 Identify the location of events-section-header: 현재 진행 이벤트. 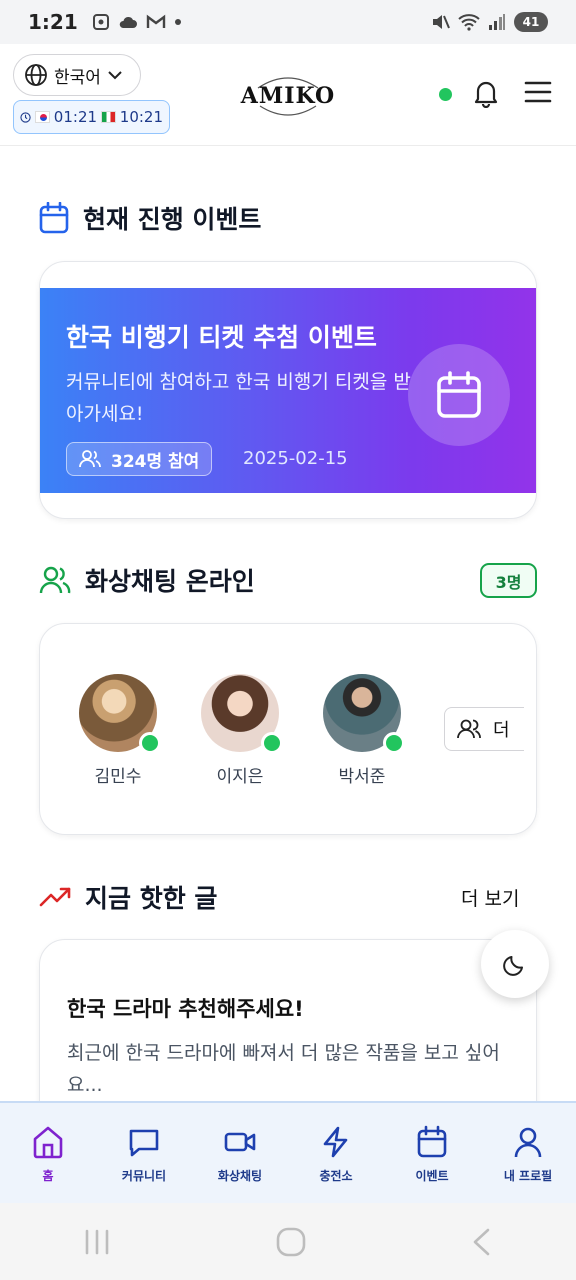
(150, 218).